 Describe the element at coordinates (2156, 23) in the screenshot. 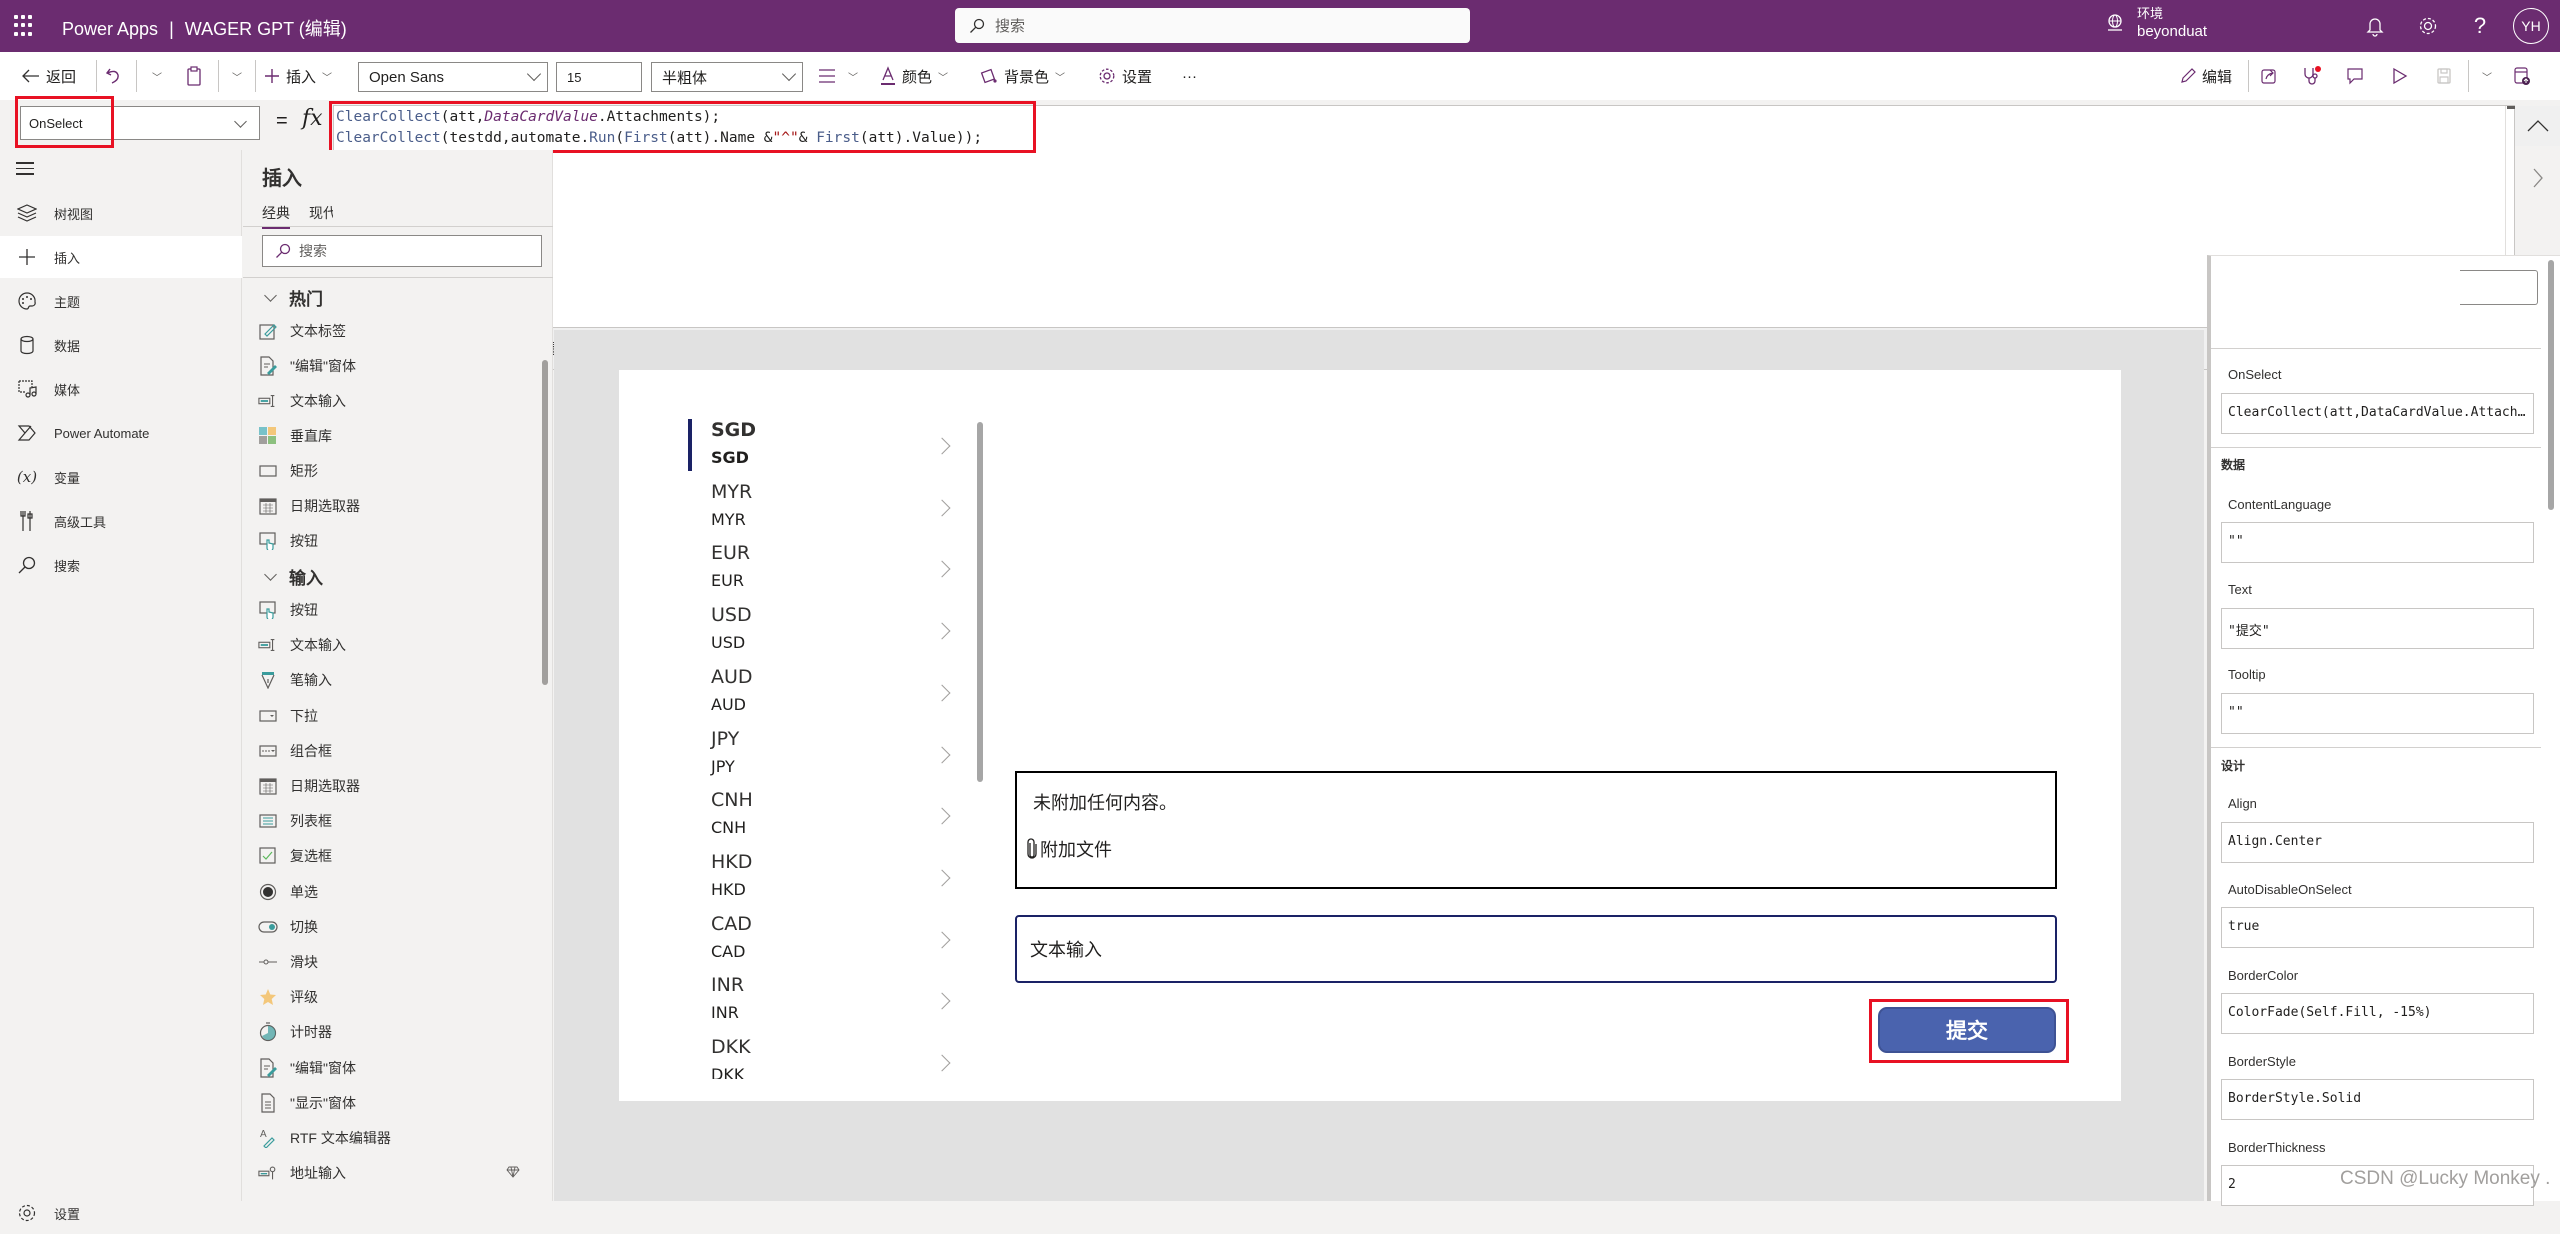

I see `environment-picker: 环境 beyonduat` at that location.